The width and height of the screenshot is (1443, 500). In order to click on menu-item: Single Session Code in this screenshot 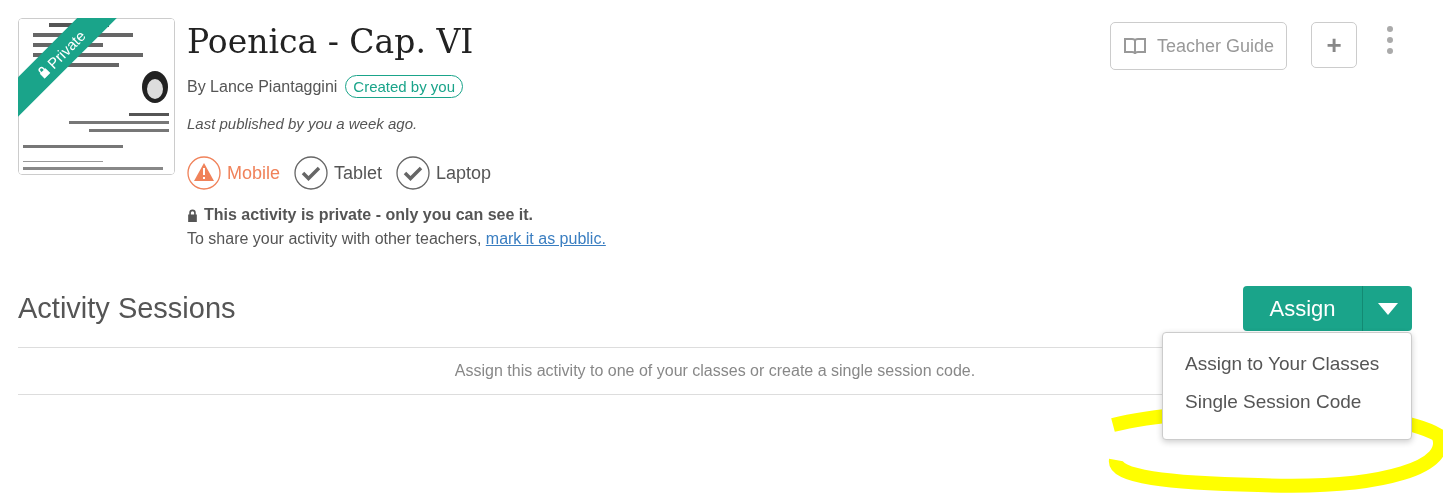, I will do `click(1287, 402)`.